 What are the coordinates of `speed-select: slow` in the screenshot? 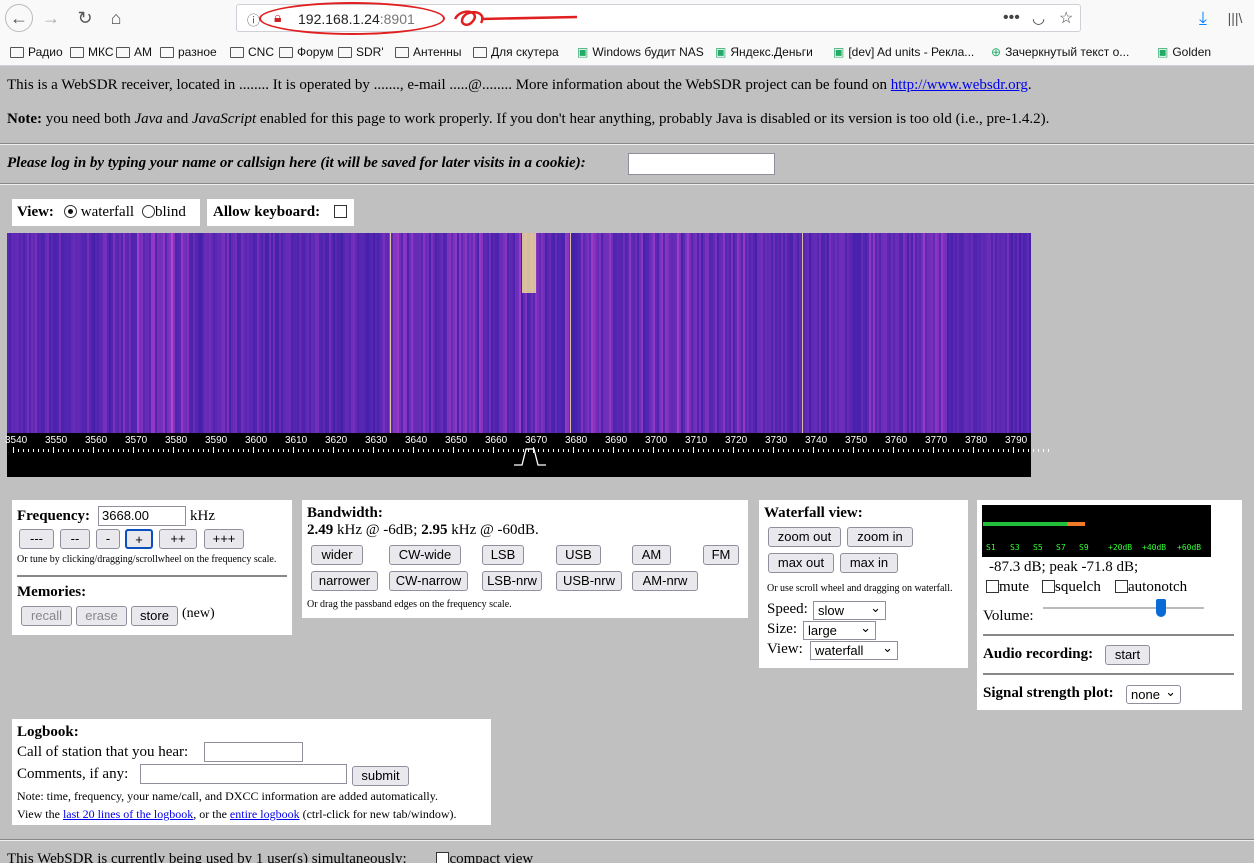 It's located at (849, 609).